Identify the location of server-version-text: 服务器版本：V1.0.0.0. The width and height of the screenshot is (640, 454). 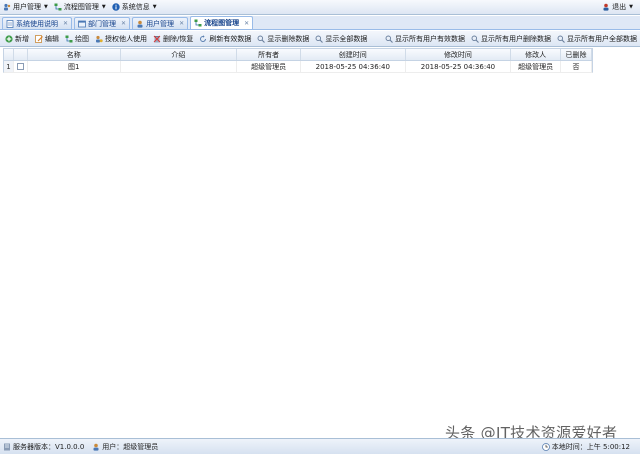
(49, 446).